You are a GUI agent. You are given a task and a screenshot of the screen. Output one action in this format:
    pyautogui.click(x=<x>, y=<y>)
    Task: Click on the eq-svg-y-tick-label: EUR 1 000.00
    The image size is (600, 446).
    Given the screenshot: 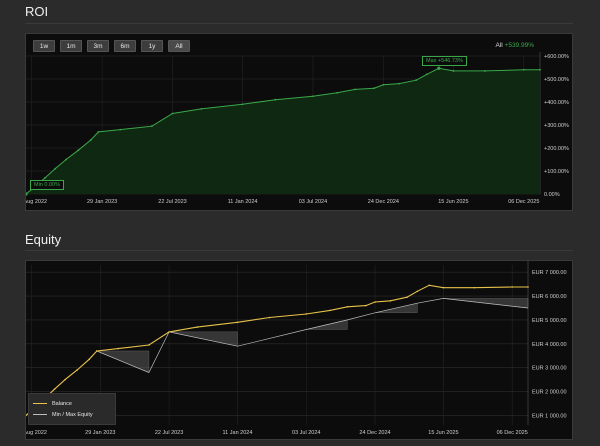 What is the action you would take?
    pyautogui.click(x=549, y=416)
    